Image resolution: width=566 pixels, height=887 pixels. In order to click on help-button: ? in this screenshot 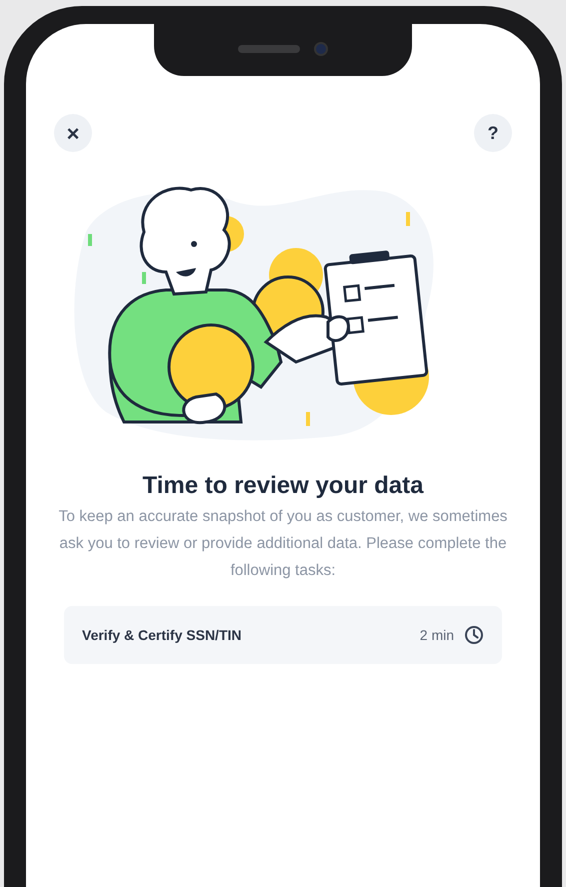, I will do `click(493, 133)`.